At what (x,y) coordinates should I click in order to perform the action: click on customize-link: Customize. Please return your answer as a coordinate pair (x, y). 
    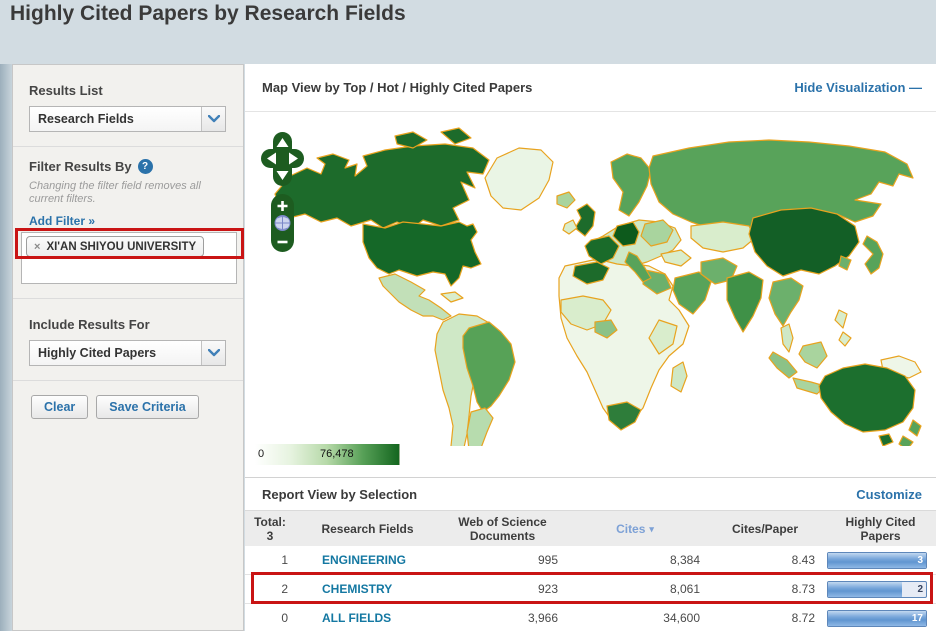
    Looking at the image, I should click on (889, 494).